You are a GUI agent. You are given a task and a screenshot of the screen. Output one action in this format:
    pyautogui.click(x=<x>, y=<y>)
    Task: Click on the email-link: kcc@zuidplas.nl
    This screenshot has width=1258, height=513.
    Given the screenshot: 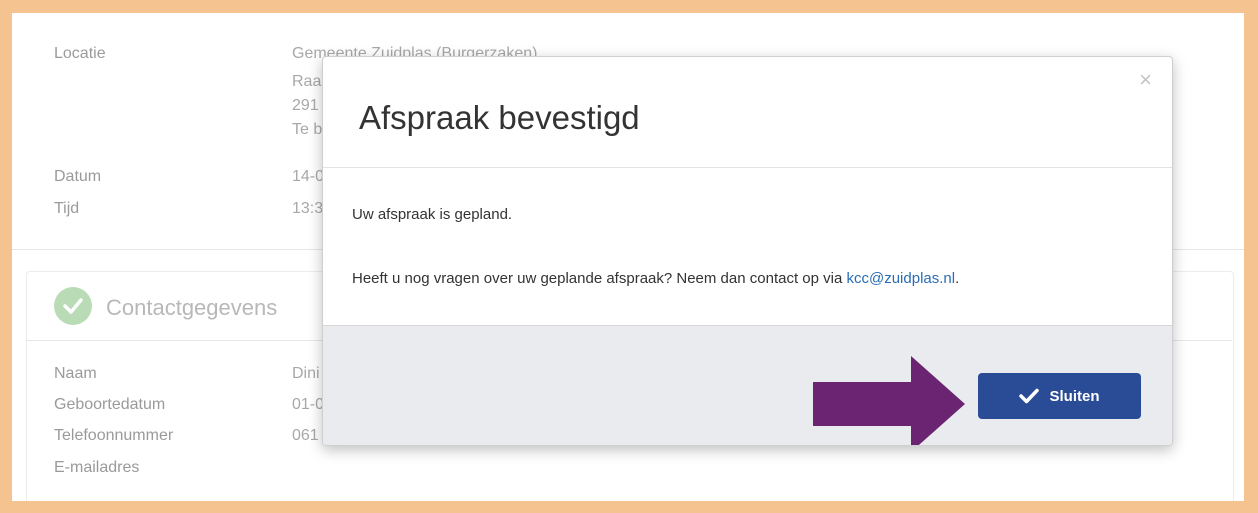 What is the action you would take?
    pyautogui.click(x=900, y=278)
    